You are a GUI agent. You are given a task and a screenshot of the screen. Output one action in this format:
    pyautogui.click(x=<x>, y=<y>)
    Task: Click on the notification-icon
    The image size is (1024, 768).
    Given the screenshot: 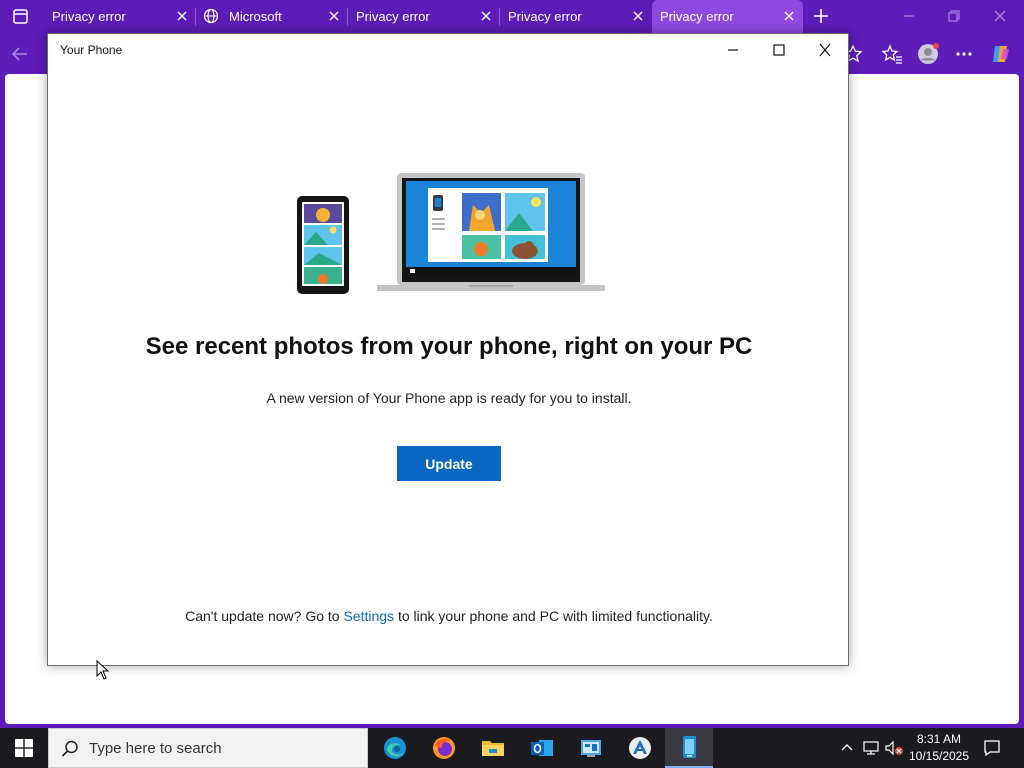 What is the action you would take?
    pyautogui.click(x=992, y=748)
    